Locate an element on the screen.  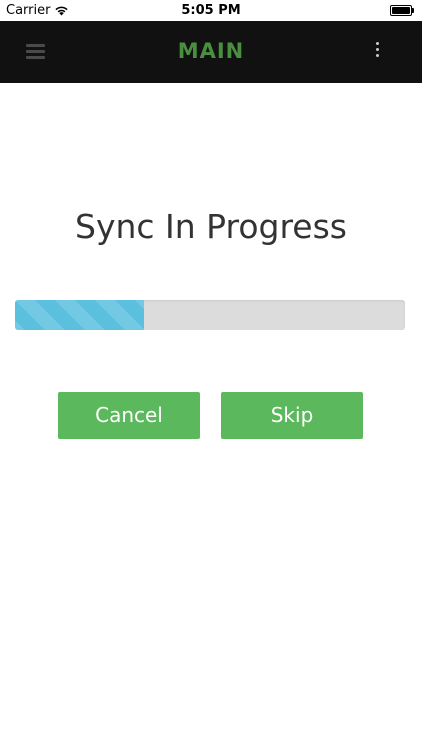
status-time: 5:05 PM is located at coordinates (211, 10).